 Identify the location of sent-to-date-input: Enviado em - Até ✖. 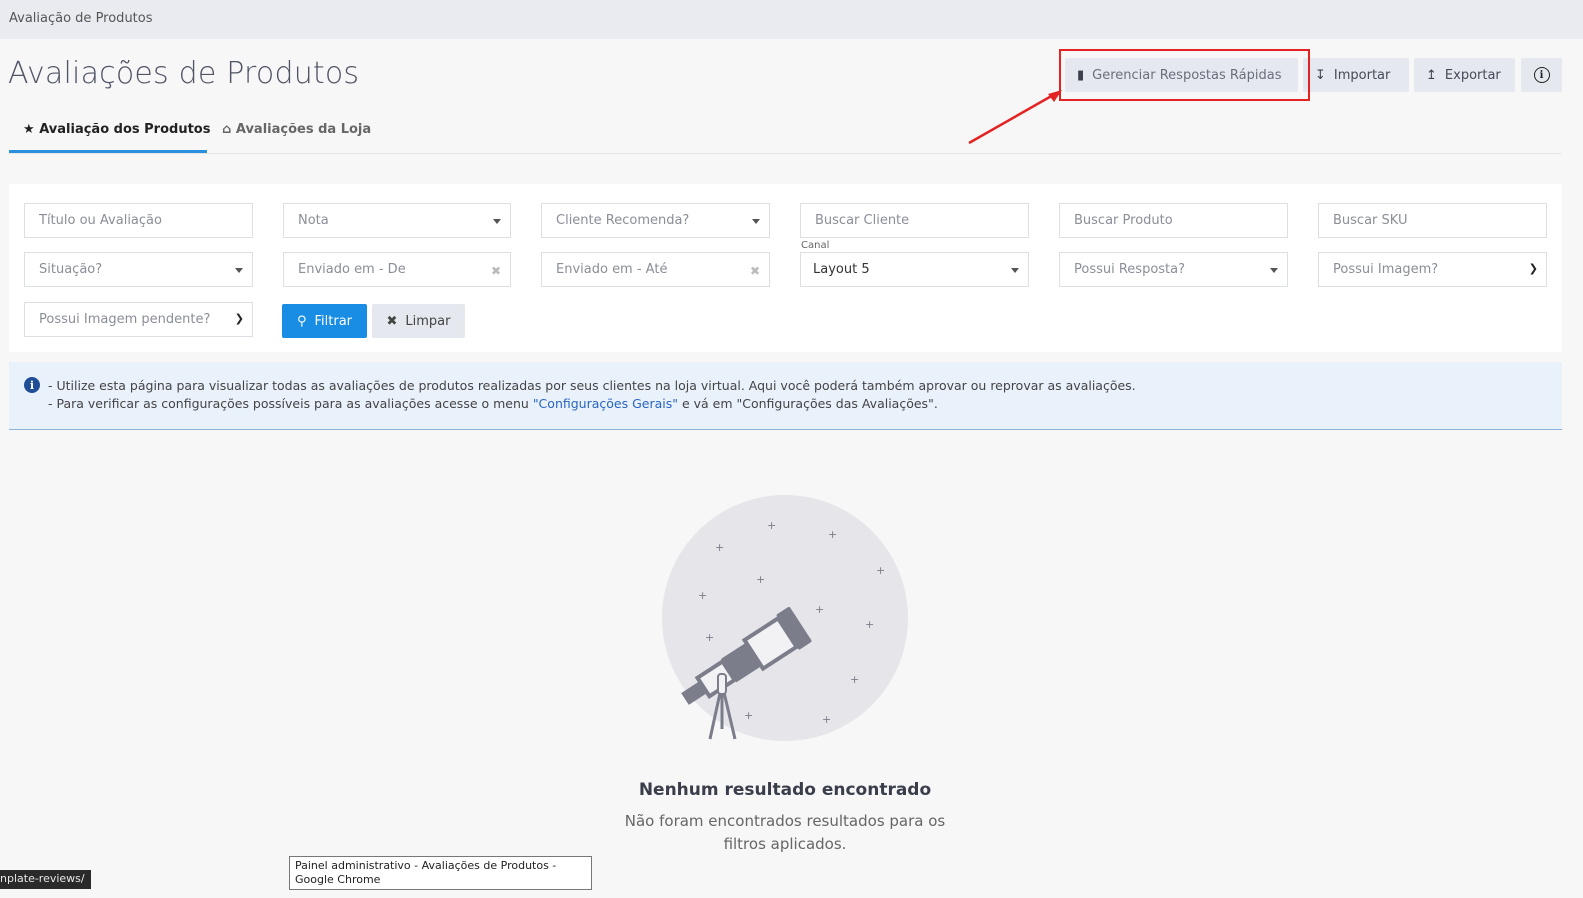
(655, 269).